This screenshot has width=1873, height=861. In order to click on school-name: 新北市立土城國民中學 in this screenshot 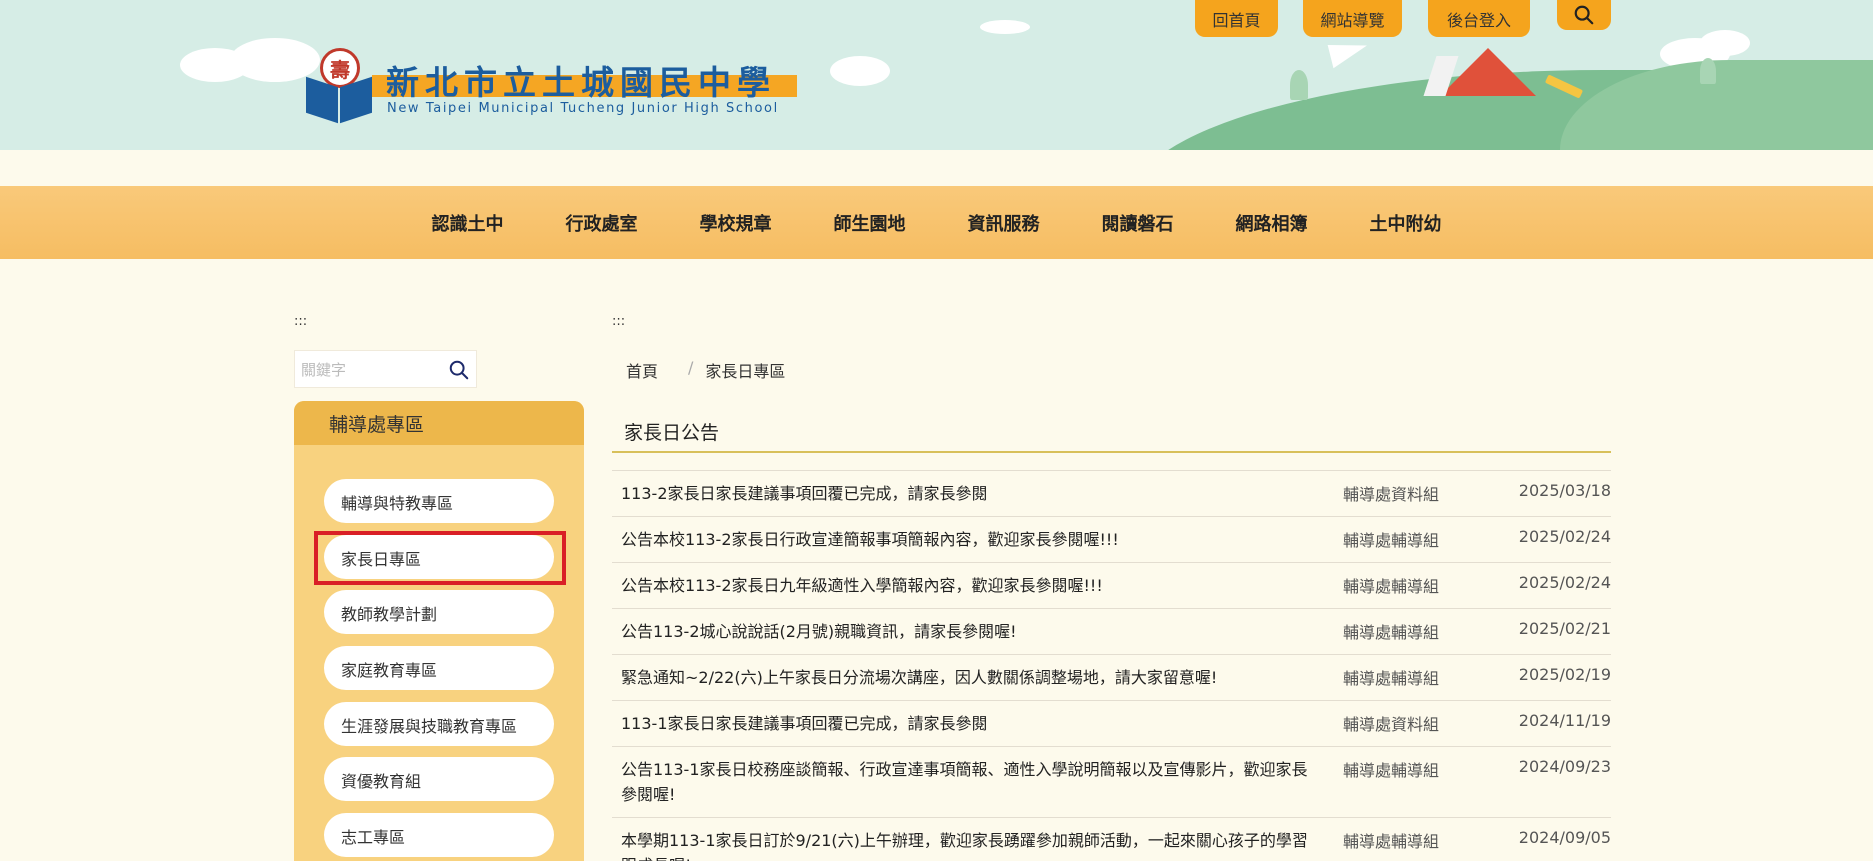, I will do `click(581, 80)`.